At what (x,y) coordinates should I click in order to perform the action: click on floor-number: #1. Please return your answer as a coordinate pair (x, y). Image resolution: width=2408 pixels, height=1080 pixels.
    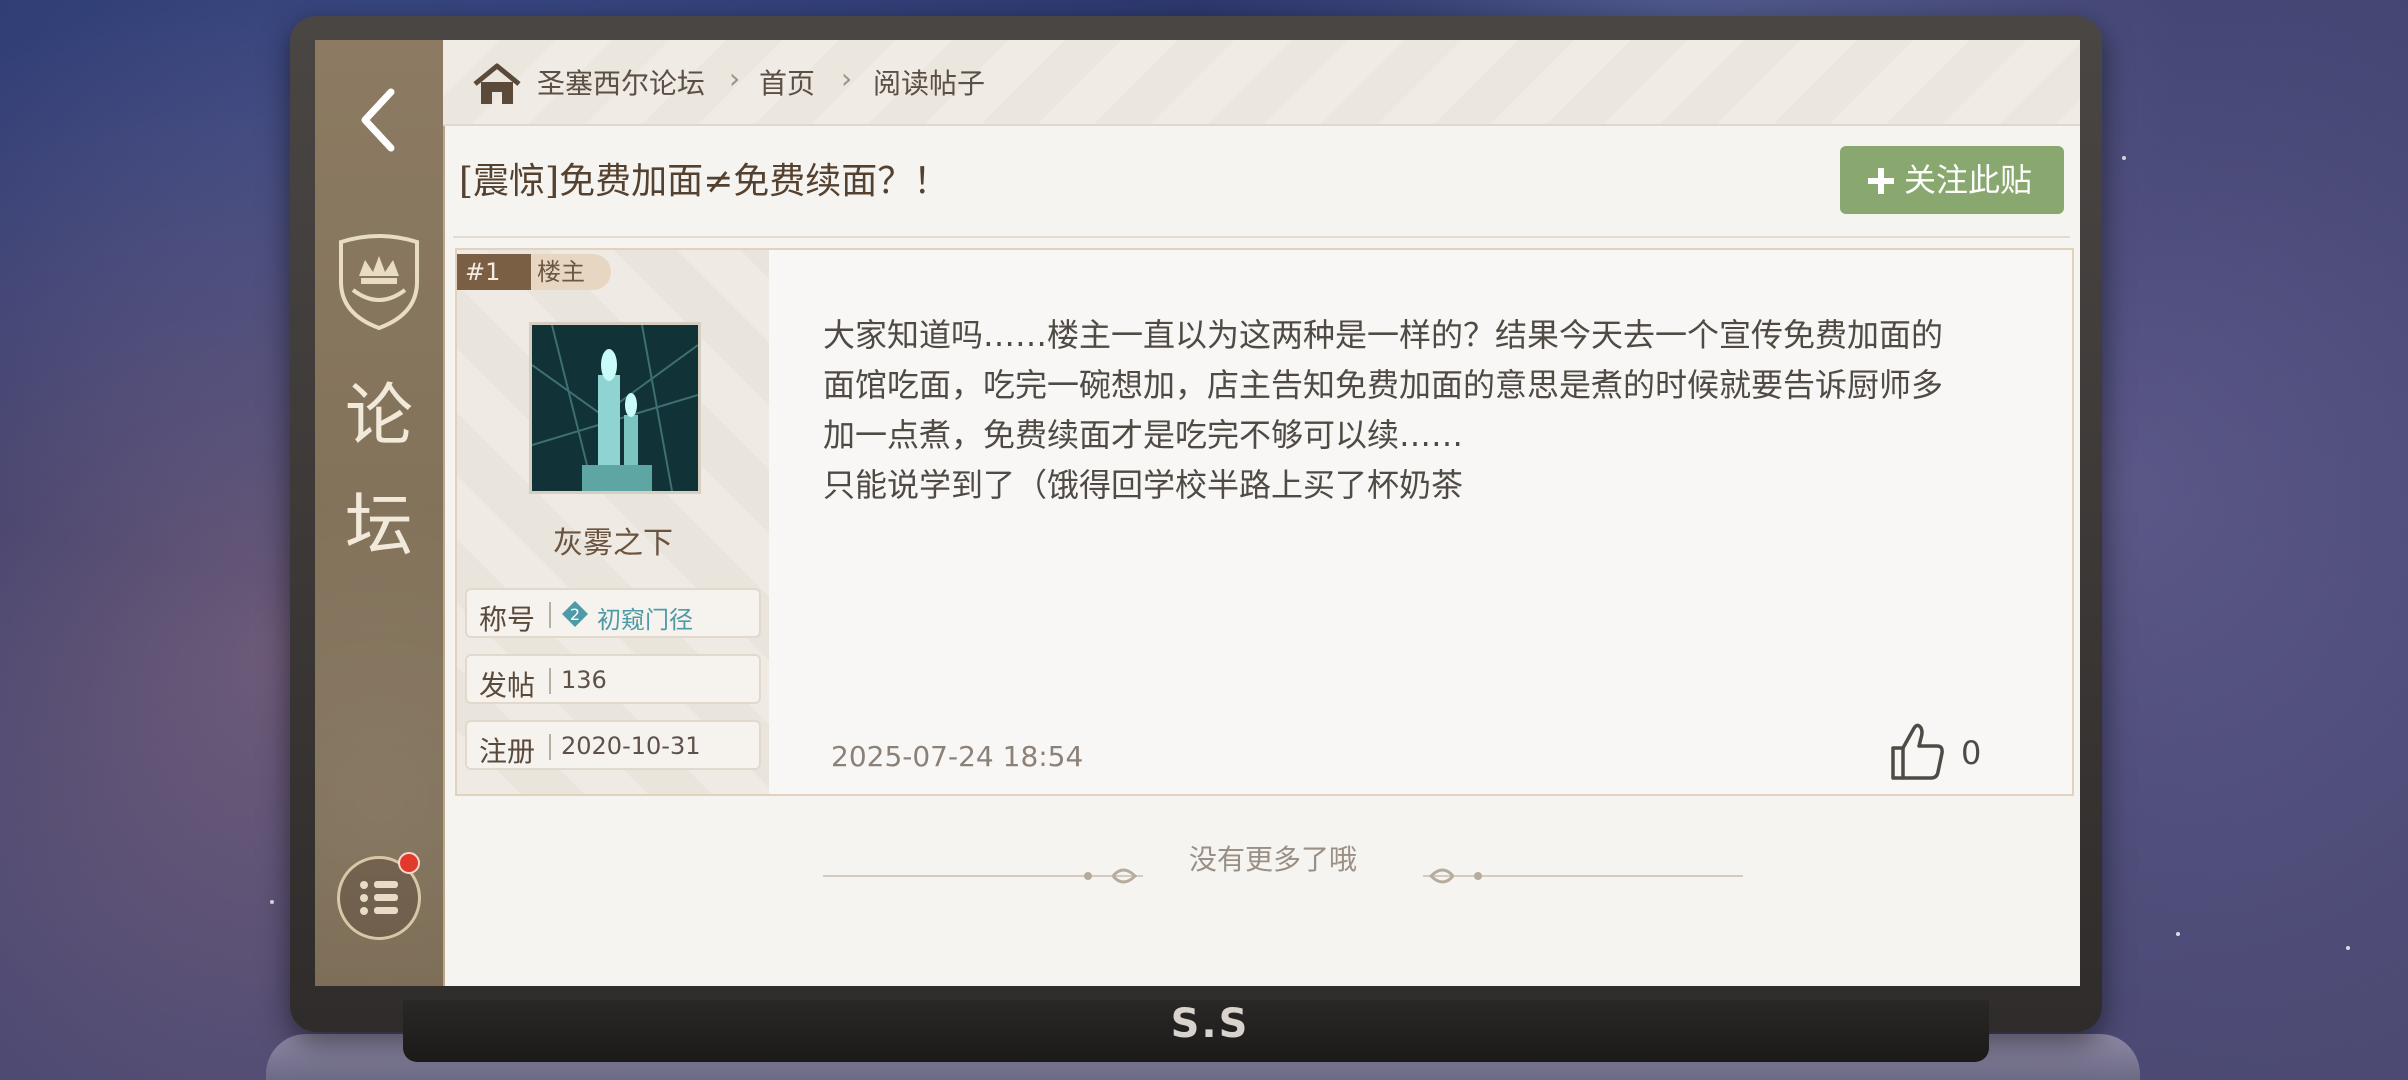
    Looking at the image, I should click on (494, 272).